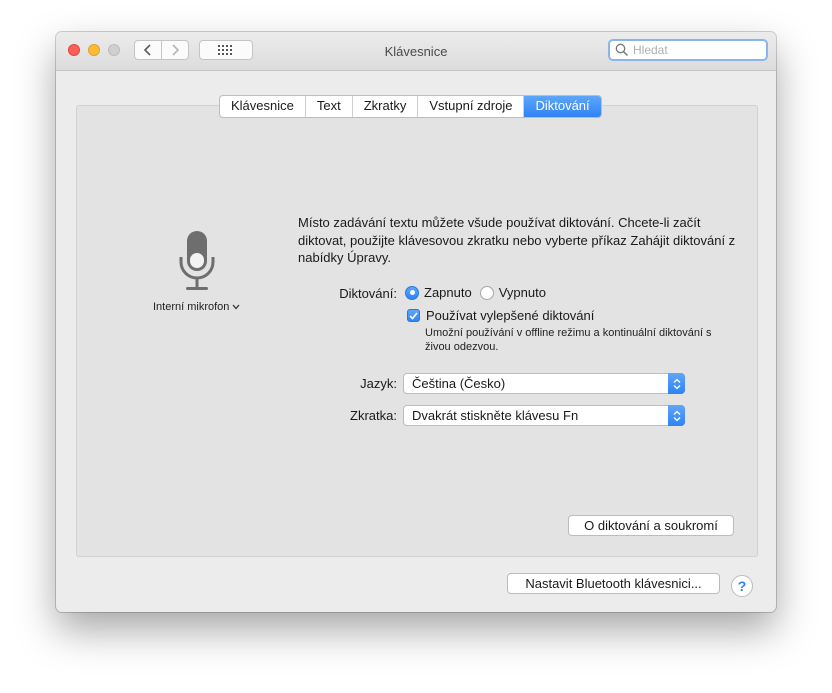 The height and width of the screenshot is (693, 832). What do you see at coordinates (475, 292) in the screenshot?
I see `dictation-radio-group: Zapnuto Vypnuto` at bounding box center [475, 292].